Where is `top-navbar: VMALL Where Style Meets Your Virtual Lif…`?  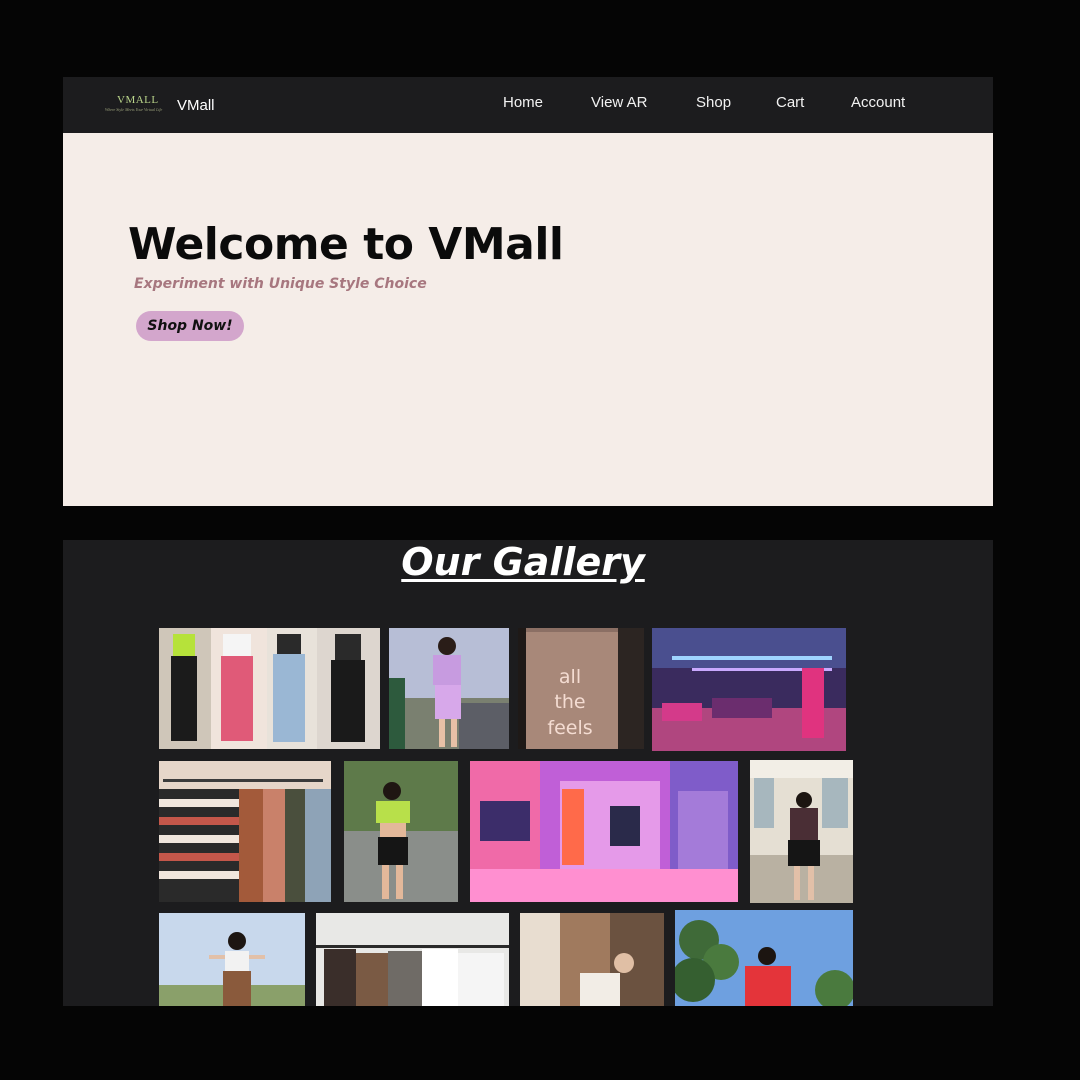
top-navbar: VMALL Where Style Meets Your Virtual Lif… is located at coordinates (528, 105).